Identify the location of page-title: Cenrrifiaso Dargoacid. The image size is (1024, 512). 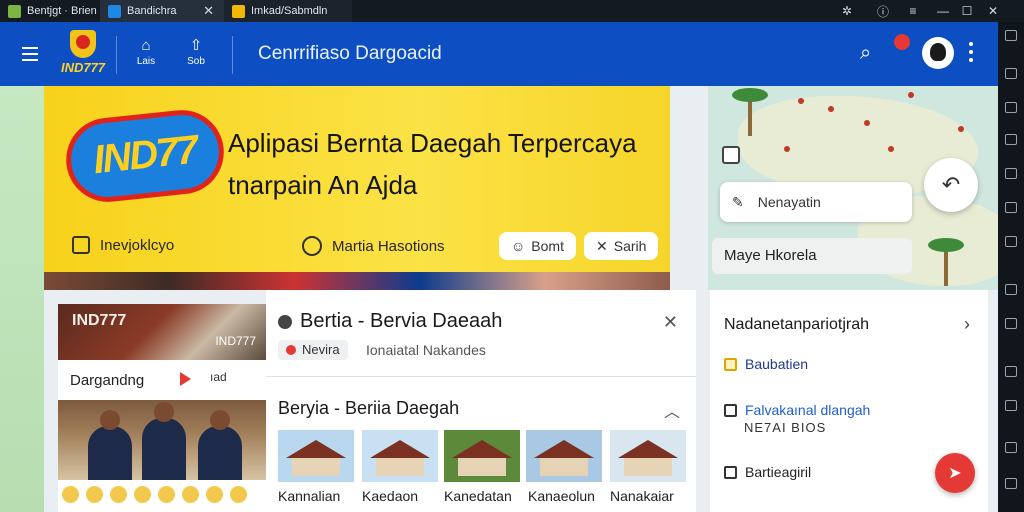
(350, 53).